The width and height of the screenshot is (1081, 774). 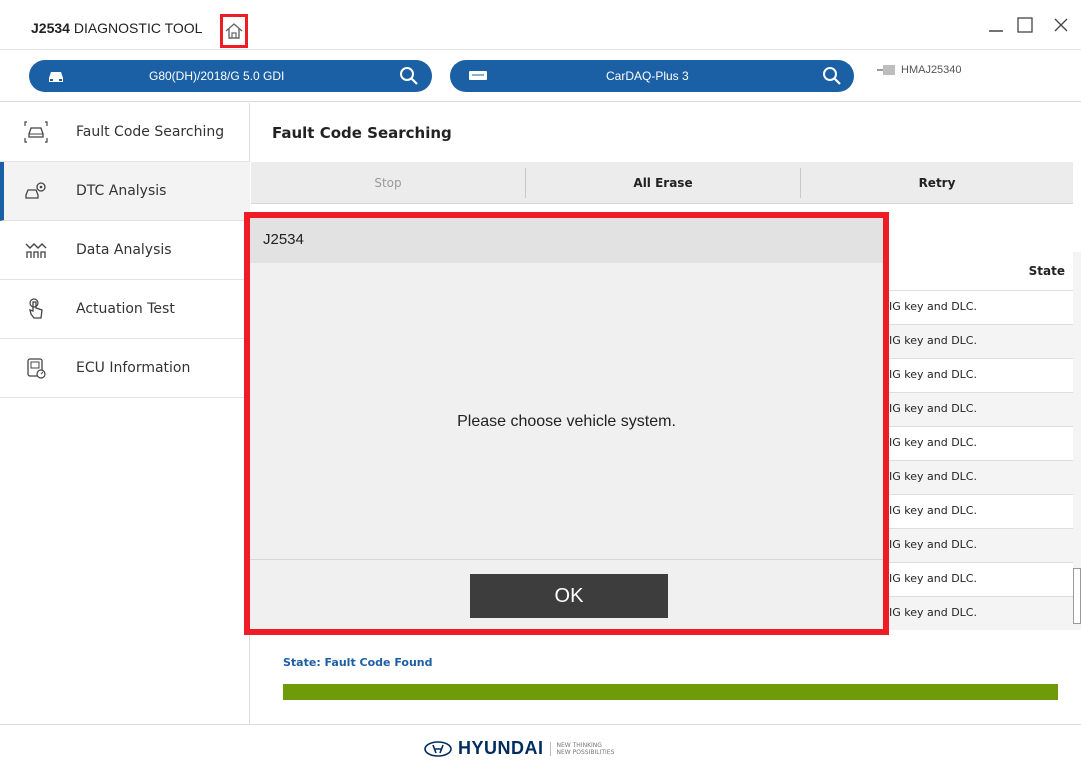 I want to click on hyundai-logo: HYUNDAI NEW THINKING NEW POSSIBILITIES, so click(x=519, y=748).